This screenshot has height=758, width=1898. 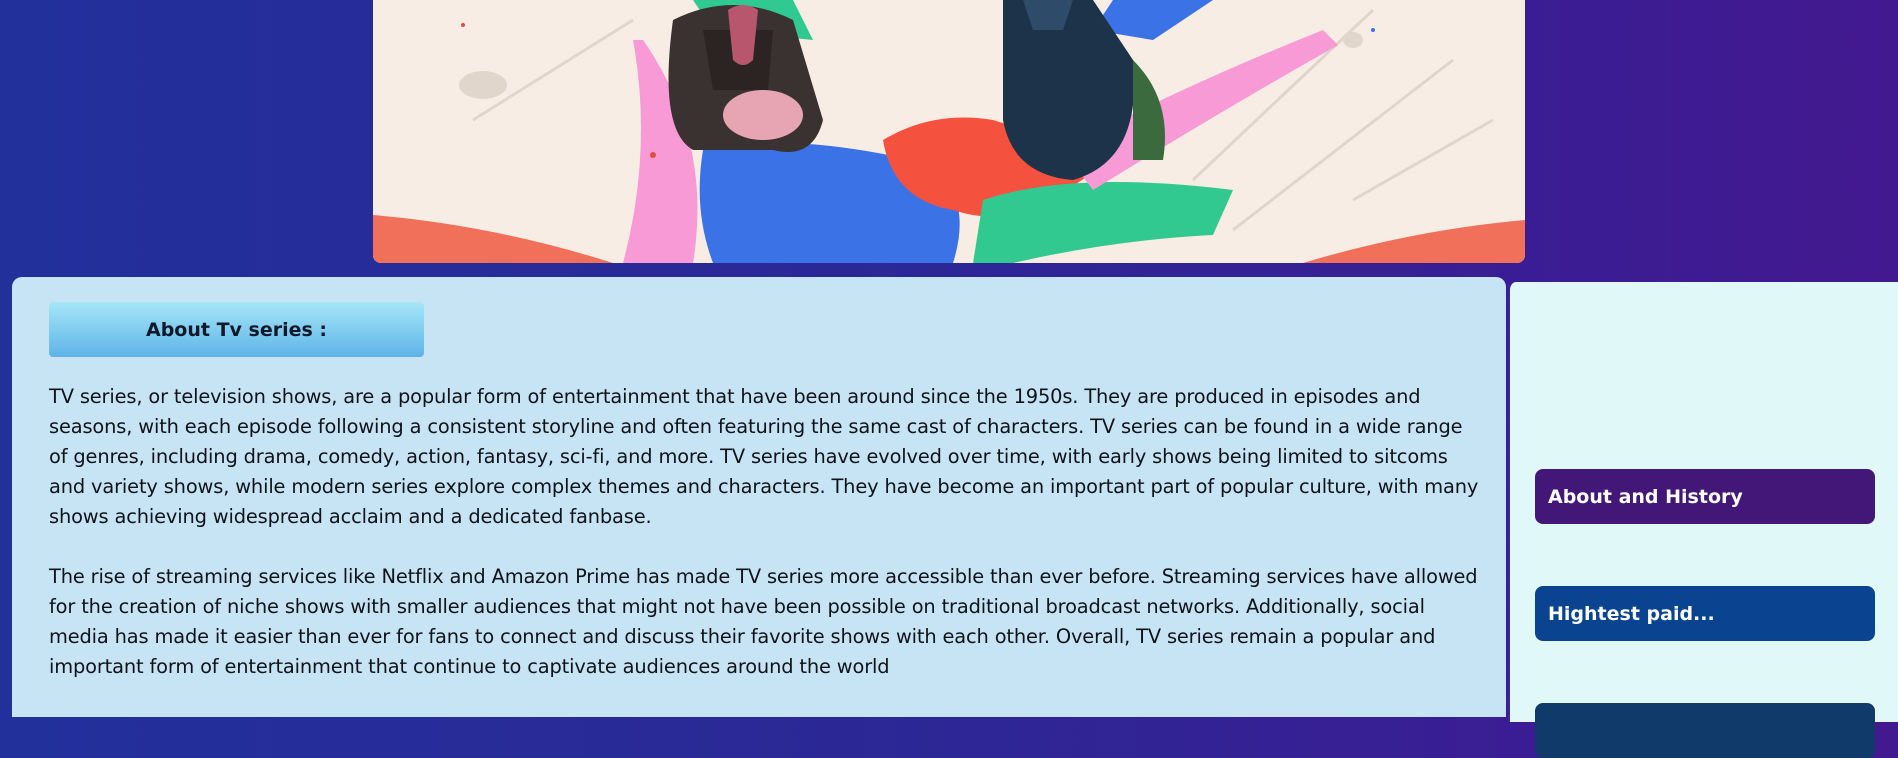 I want to click on about-and-history-button: About and History, so click(x=1705, y=496).